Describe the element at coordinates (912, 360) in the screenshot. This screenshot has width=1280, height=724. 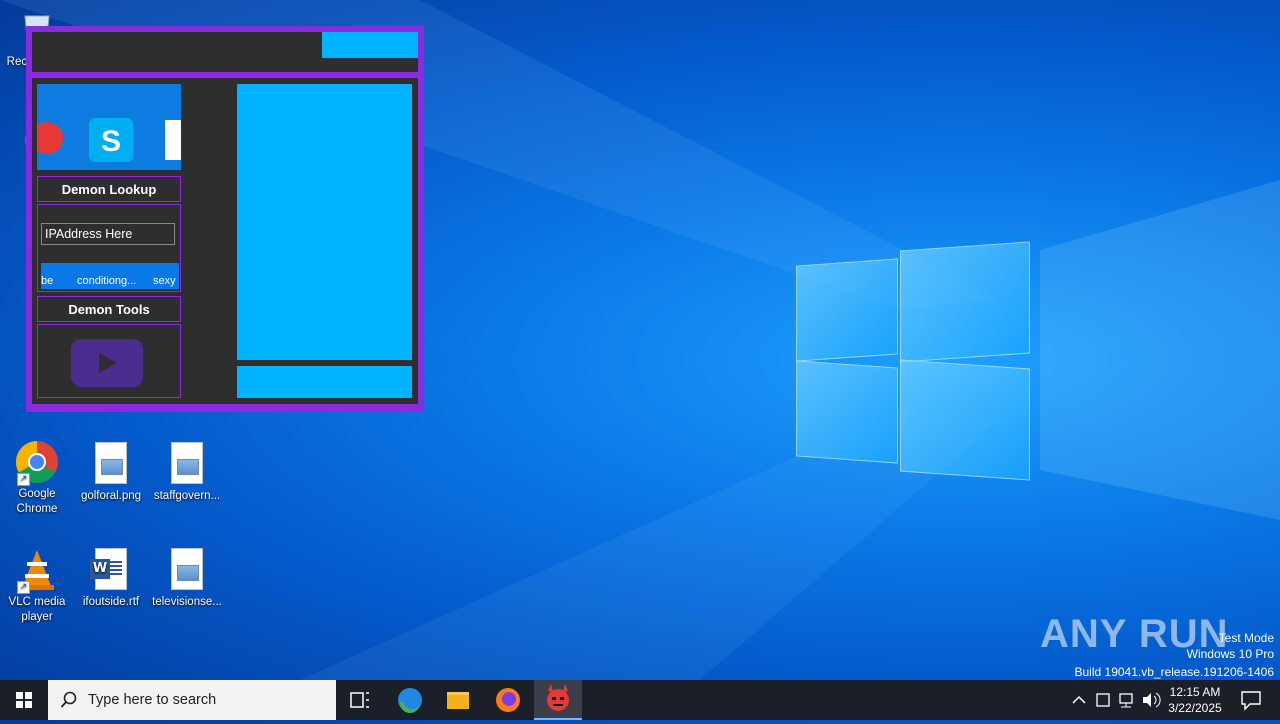
I see `windows-logo-wallpaper` at that location.